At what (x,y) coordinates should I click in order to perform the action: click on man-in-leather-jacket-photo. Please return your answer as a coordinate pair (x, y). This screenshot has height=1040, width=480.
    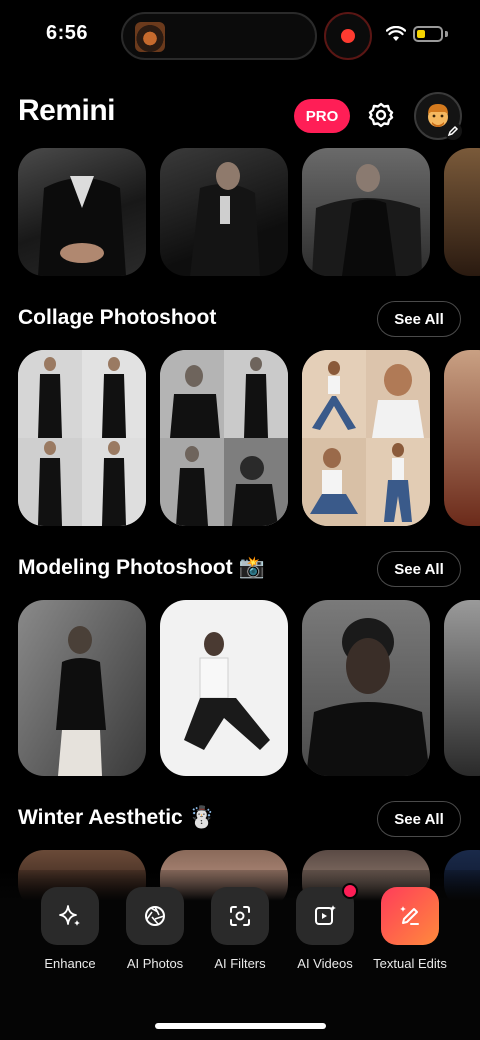
    Looking at the image, I should click on (82, 226).